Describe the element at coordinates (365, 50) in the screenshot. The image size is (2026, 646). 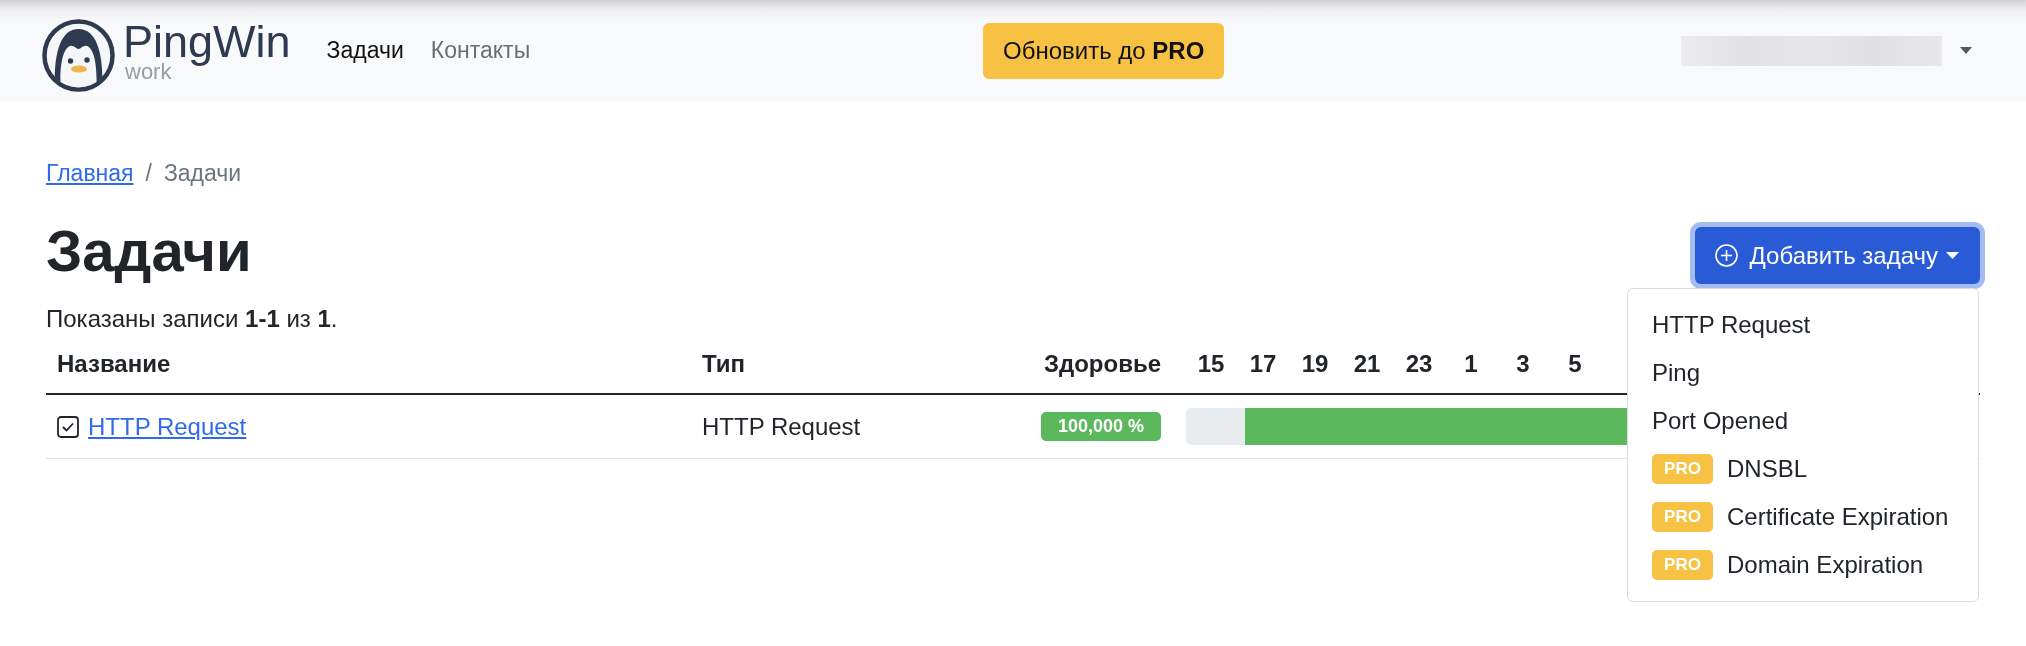
I see `nav-link: Задачи` at that location.